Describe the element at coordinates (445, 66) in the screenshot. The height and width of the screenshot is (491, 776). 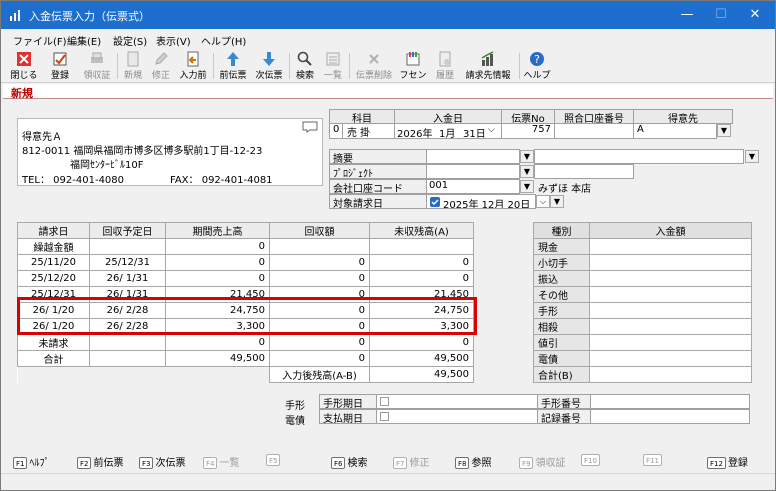
I see `history-button: 履歴` at that location.